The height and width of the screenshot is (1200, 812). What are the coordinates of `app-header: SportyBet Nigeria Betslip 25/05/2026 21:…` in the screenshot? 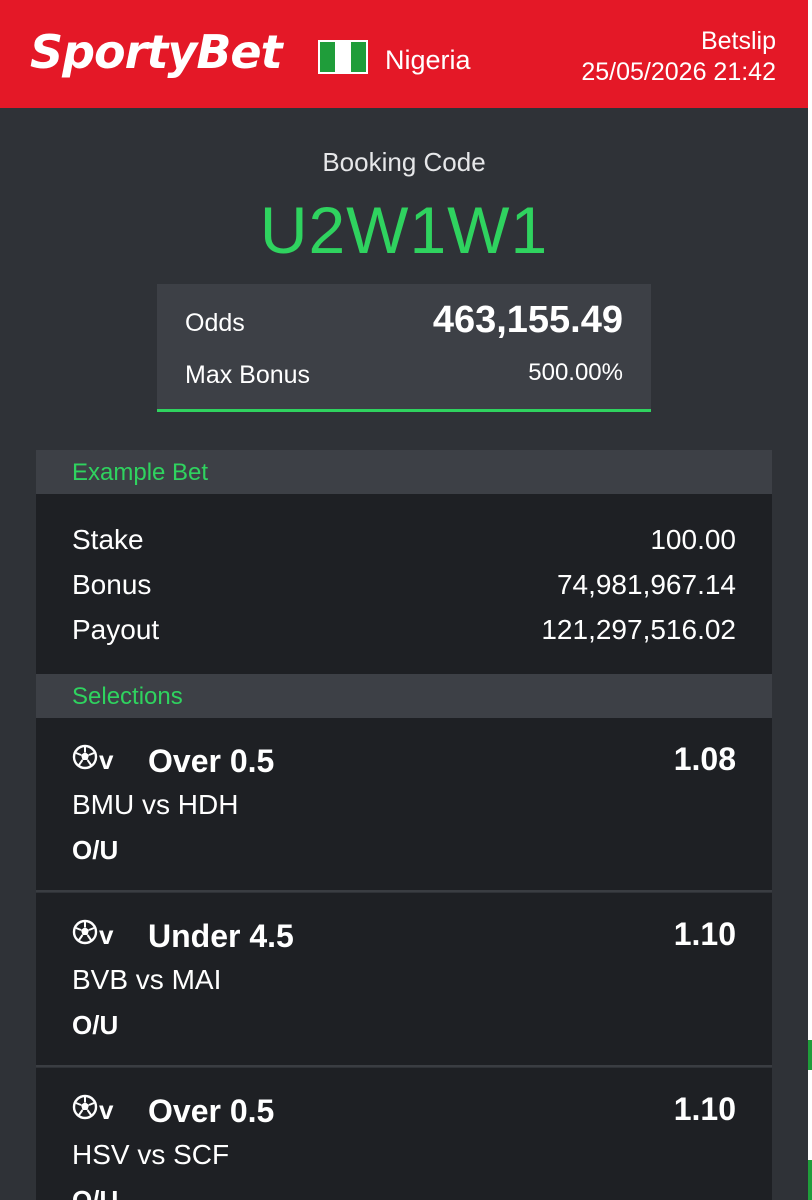 It's located at (404, 54).